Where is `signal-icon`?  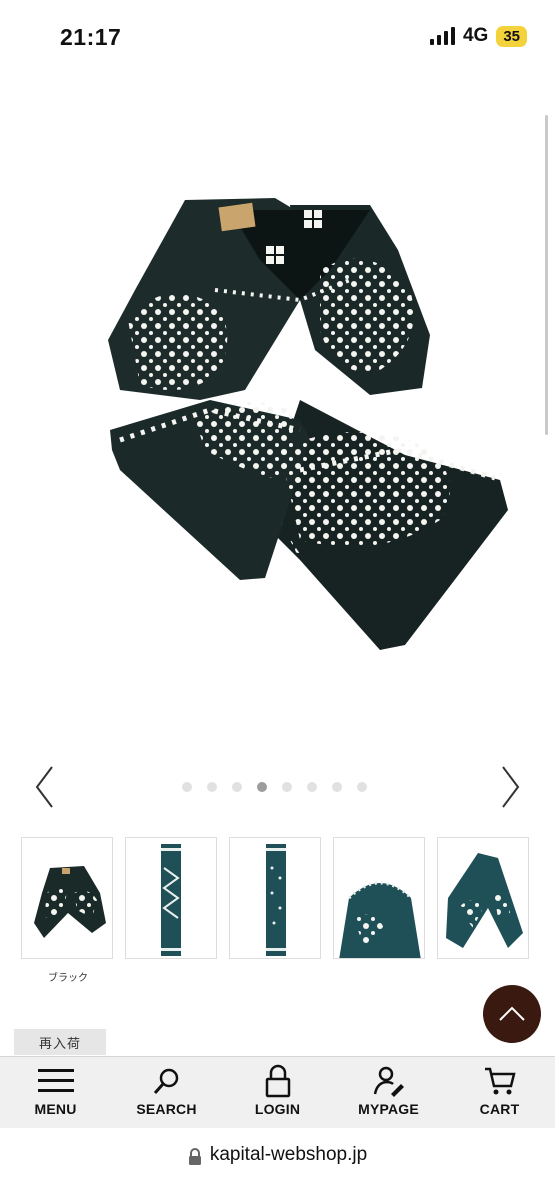
signal-icon is located at coordinates (442, 36).